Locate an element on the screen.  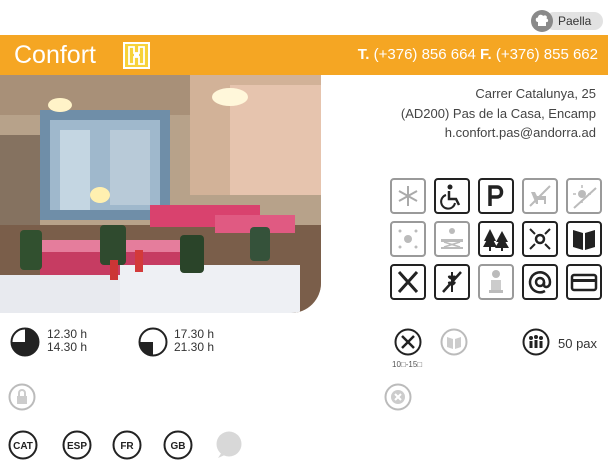
snowflake-icon is located at coordinates (408, 196).